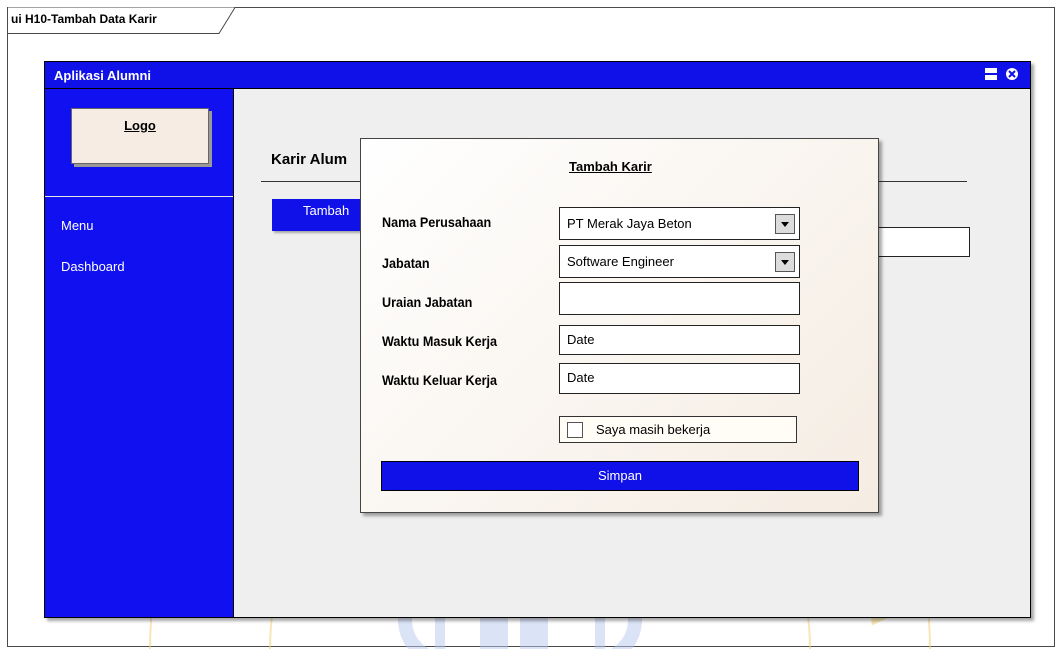  I want to click on start-date-value: Date, so click(581, 339).